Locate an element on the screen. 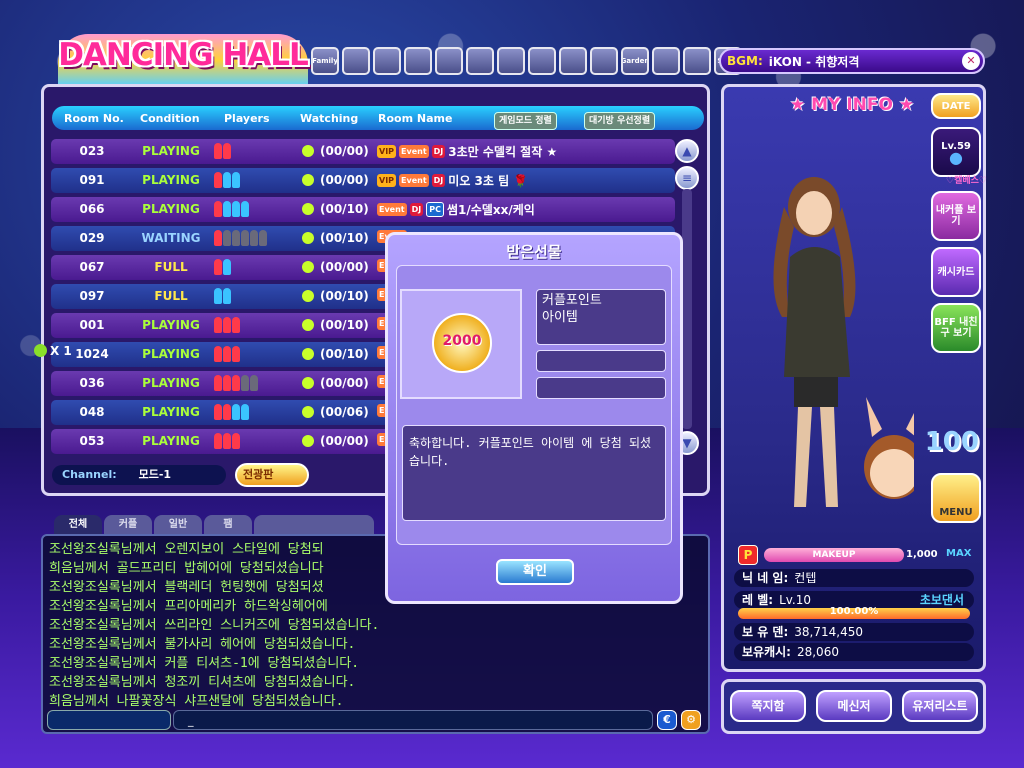 The height and width of the screenshot is (768, 1024). nick-value: 컨텝 is located at coordinates (805, 578).